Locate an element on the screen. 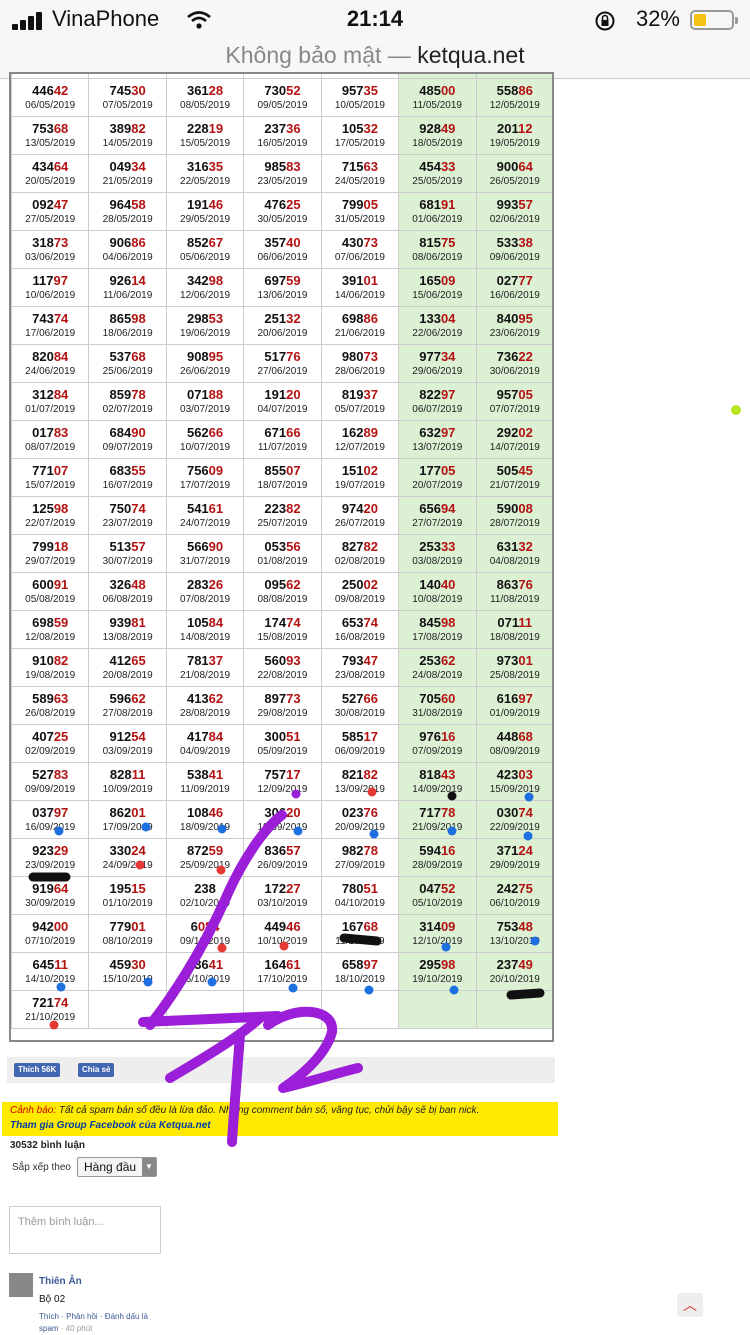 This screenshot has height=1335, width=750. result-cell is located at coordinates (282, 1009).